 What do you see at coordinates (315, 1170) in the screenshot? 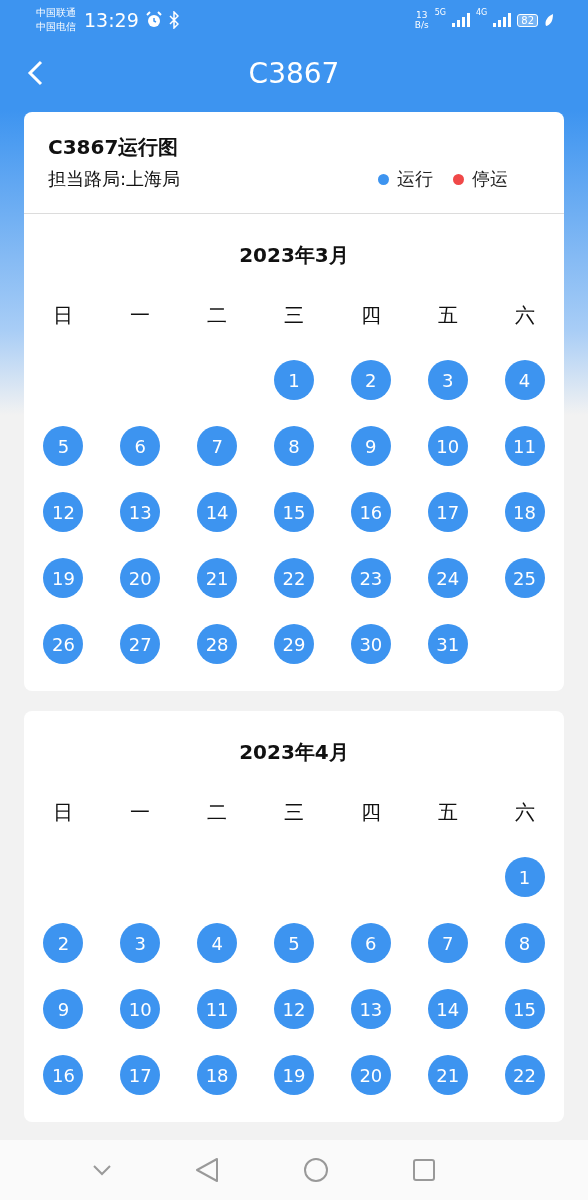
I see `home-circle-icon` at bounding box center [315, 1170].